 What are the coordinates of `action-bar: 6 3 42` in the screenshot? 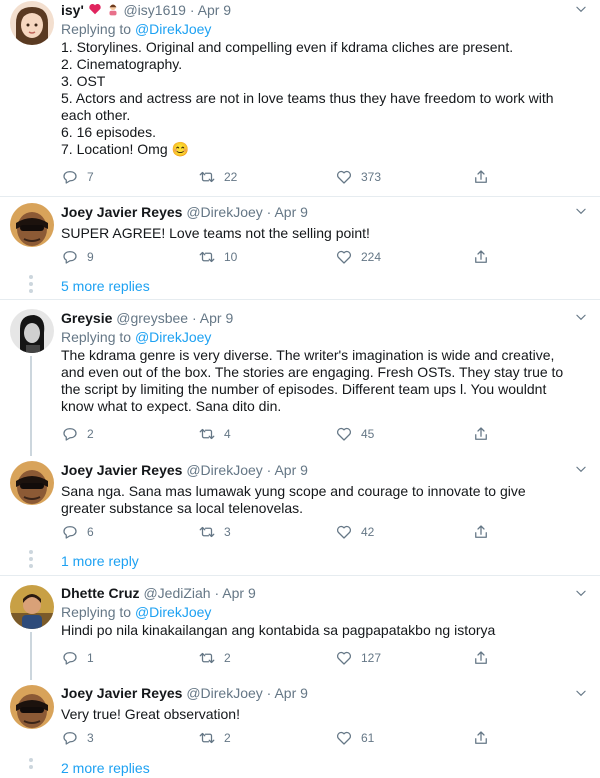 It's located at (315, 532).